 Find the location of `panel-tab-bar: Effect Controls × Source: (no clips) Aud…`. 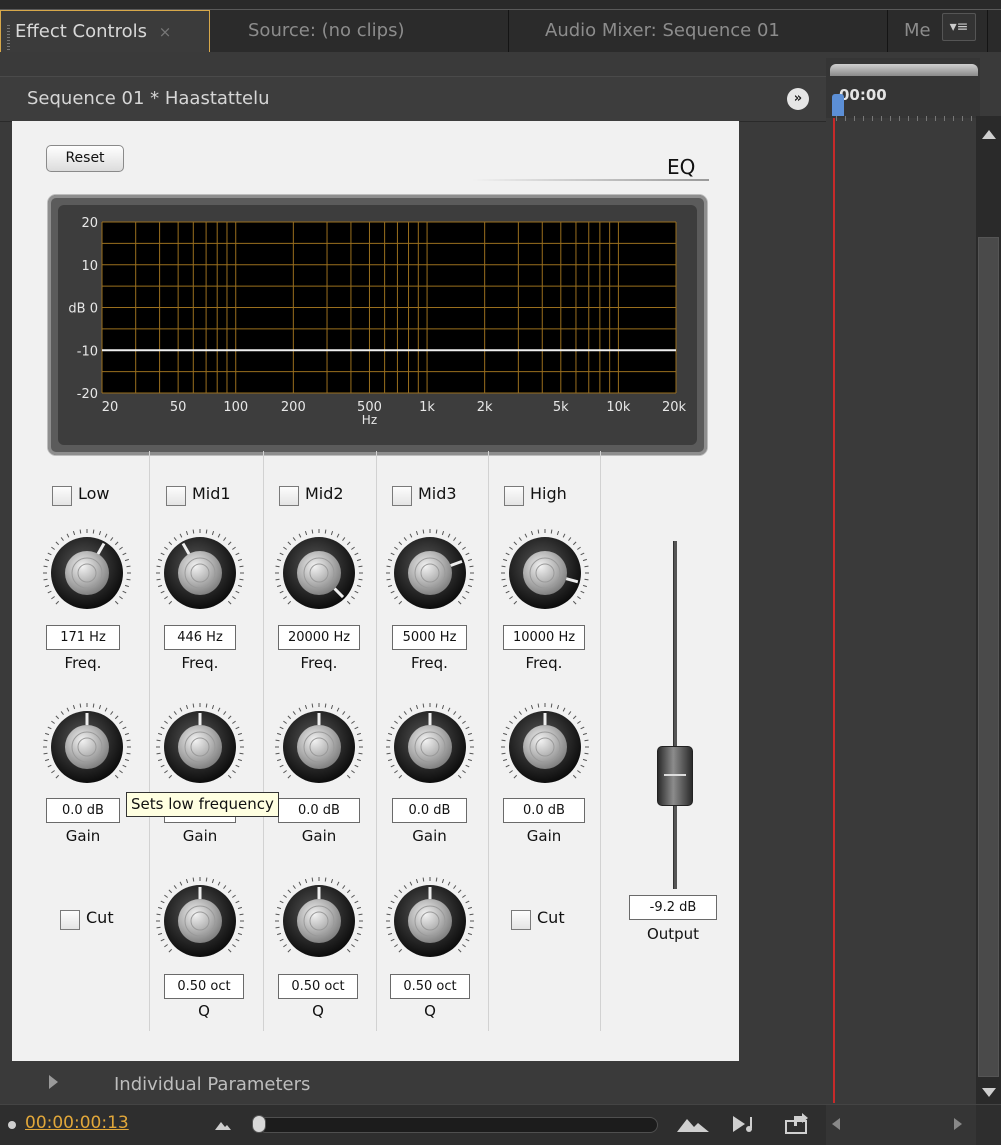

panel-tab-bar: Effect Controls × Source: (no clips) Aud… is located at coordinates (500, 26).